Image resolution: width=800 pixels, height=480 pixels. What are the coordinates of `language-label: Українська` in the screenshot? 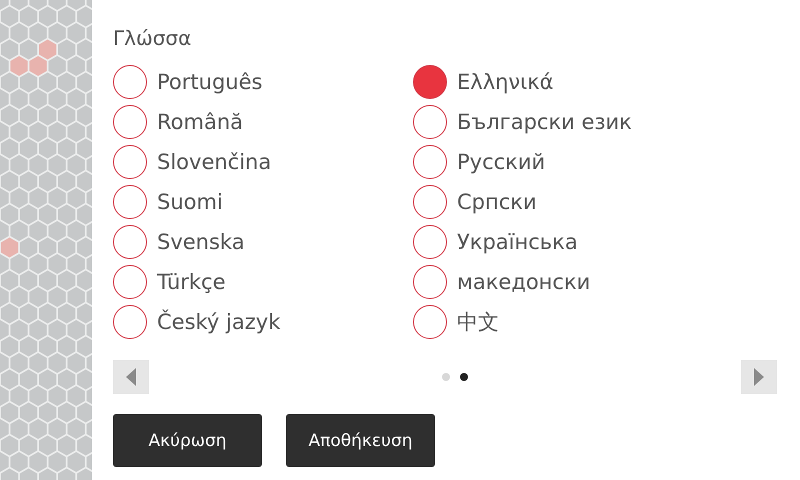 It's located at (517, 242).